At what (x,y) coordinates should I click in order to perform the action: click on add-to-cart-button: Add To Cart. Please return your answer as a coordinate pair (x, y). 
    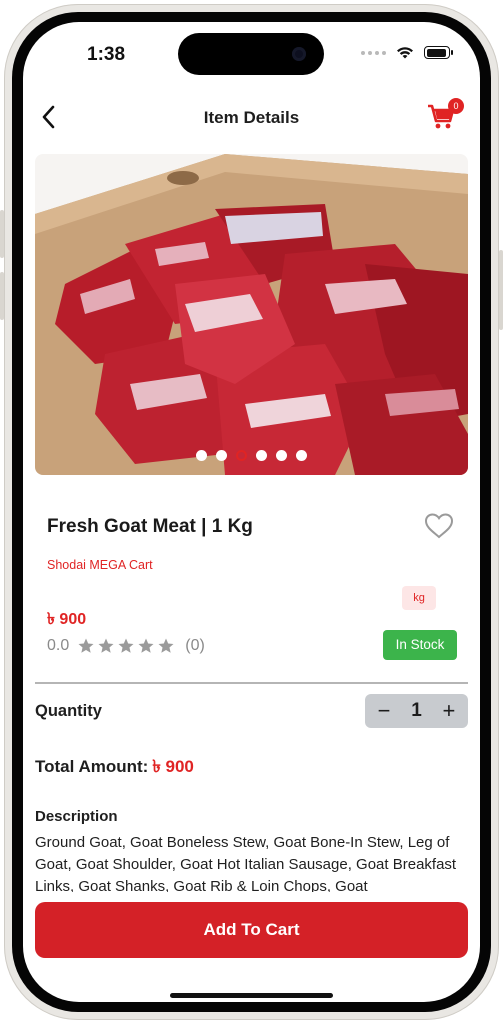
    Looking at the image, I should click on (251, 930).